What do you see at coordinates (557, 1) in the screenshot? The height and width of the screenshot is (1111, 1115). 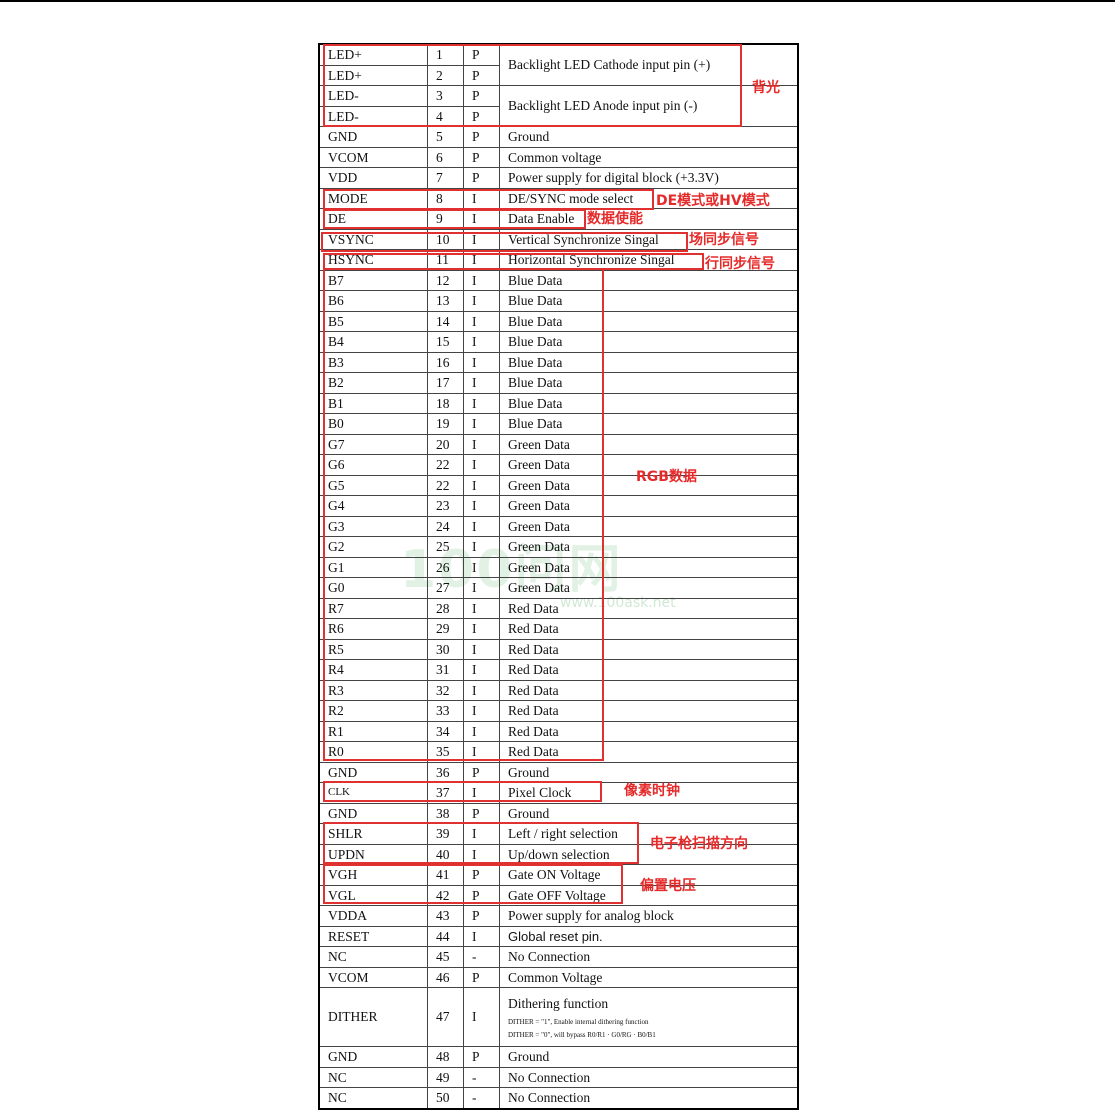 I see `top-border-line` at bounding box center [557, 1].